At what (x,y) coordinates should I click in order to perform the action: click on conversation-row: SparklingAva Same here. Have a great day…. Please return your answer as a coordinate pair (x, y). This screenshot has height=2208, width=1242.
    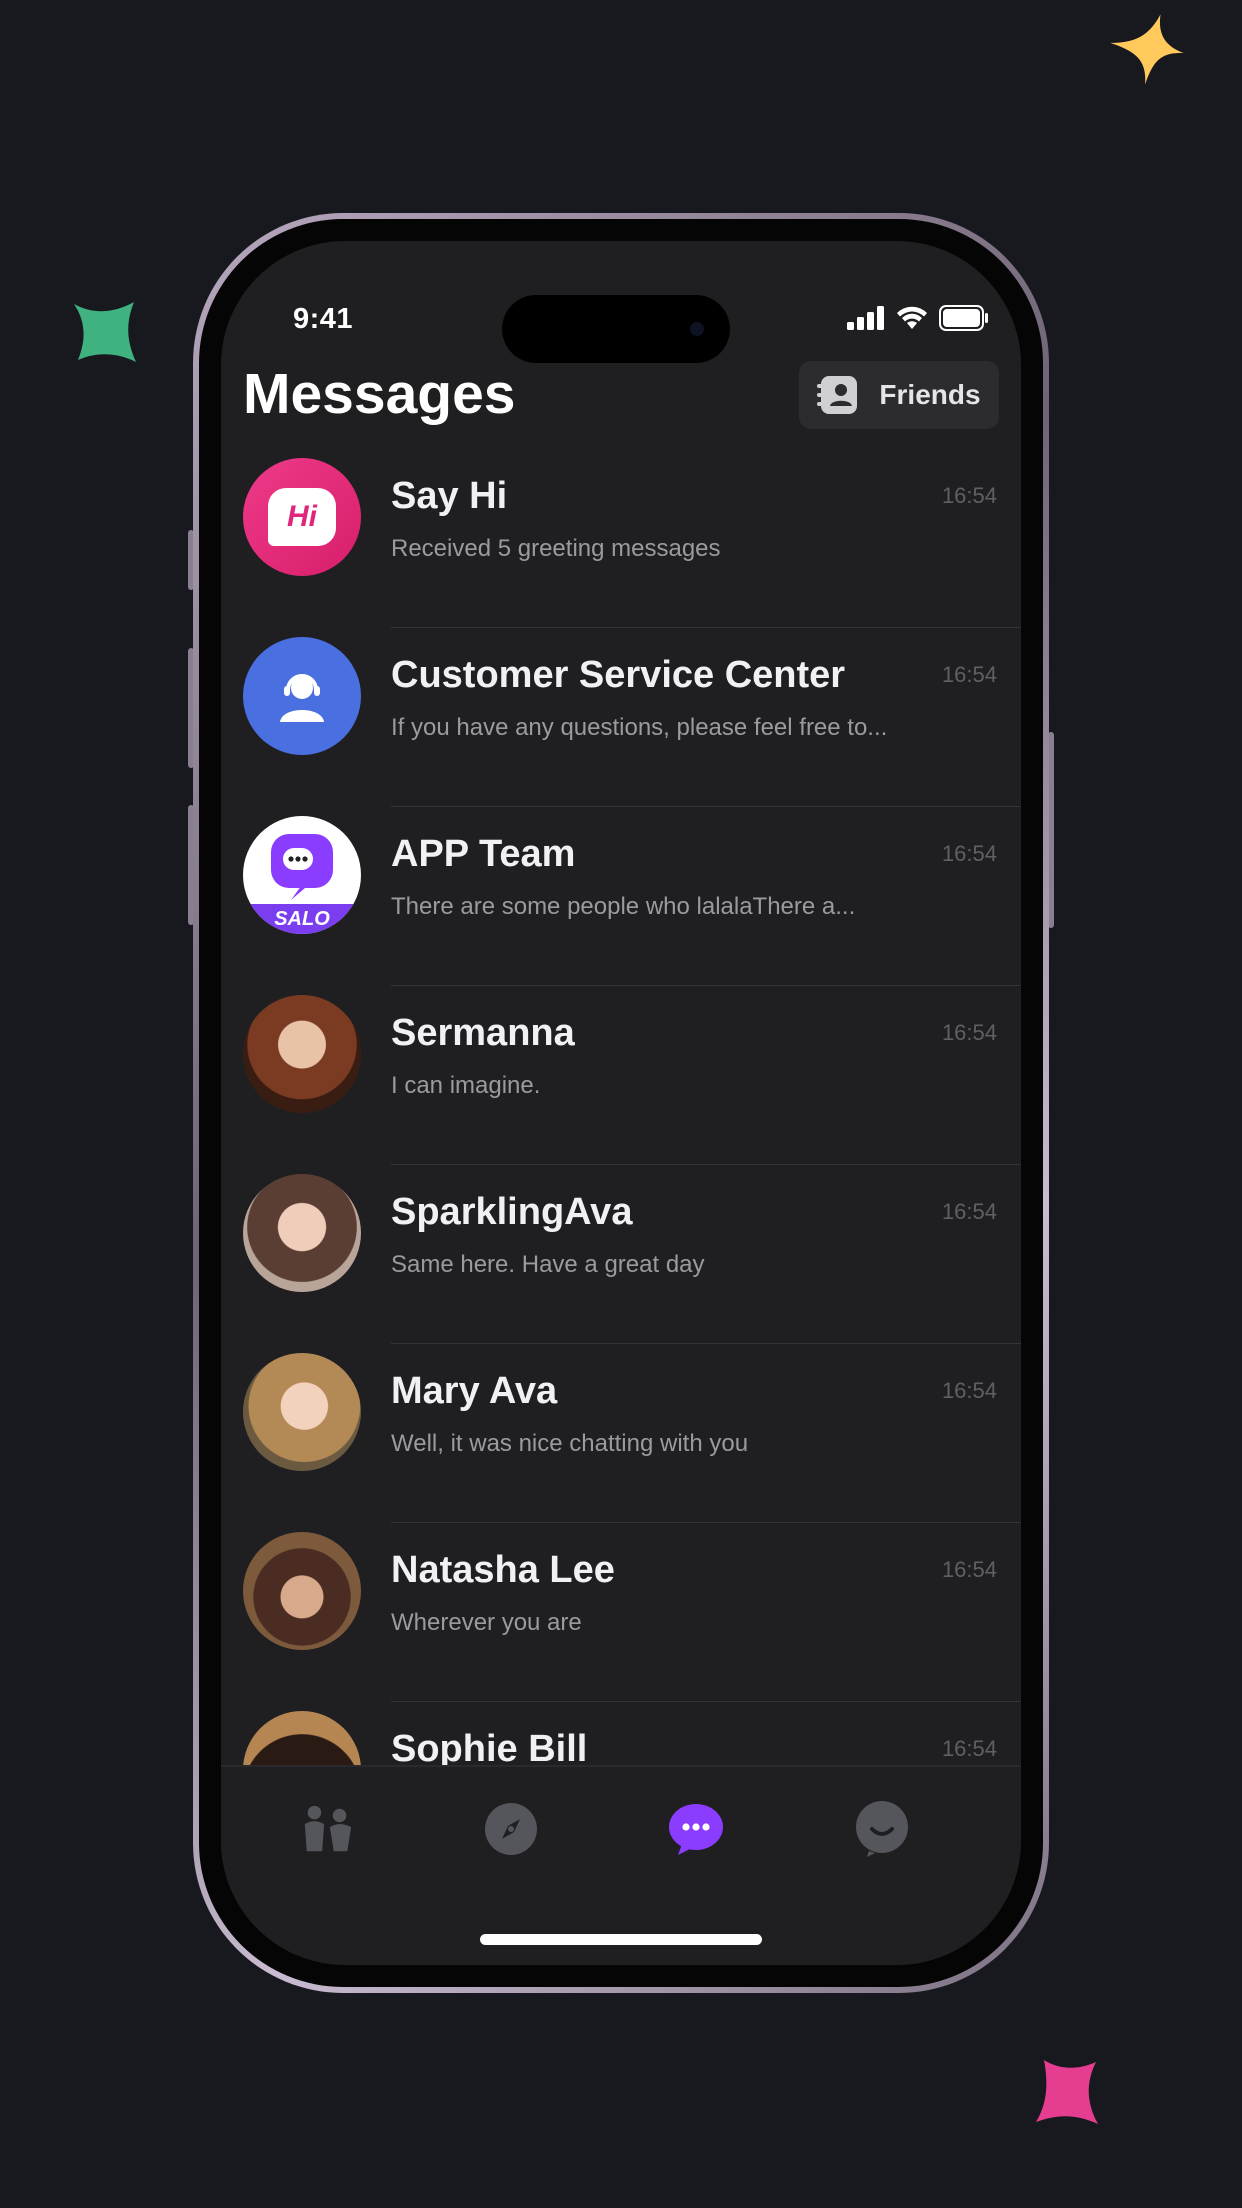
    Looking at the image, I should click on (621, 1254).